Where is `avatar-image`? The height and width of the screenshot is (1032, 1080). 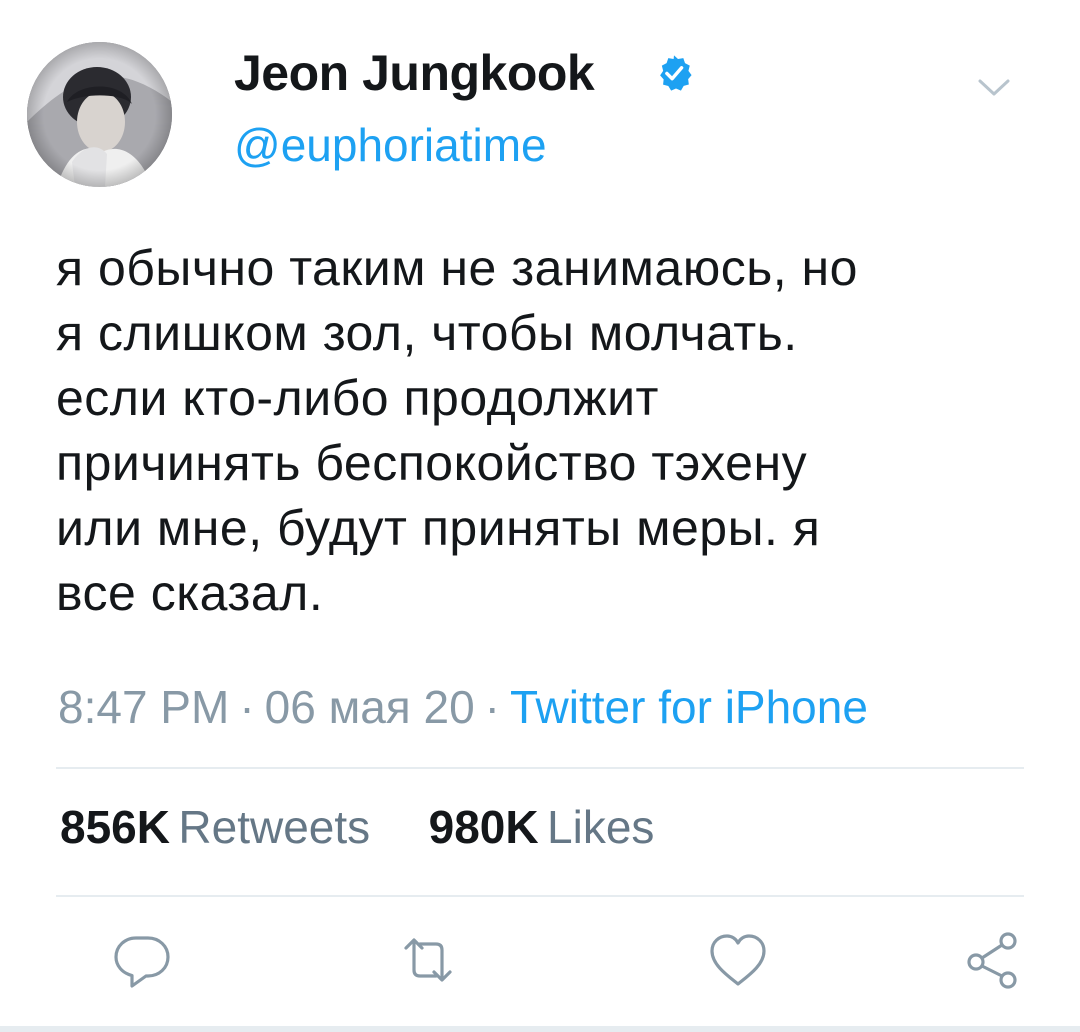 avatar-image is located at coordinates (99, 114).